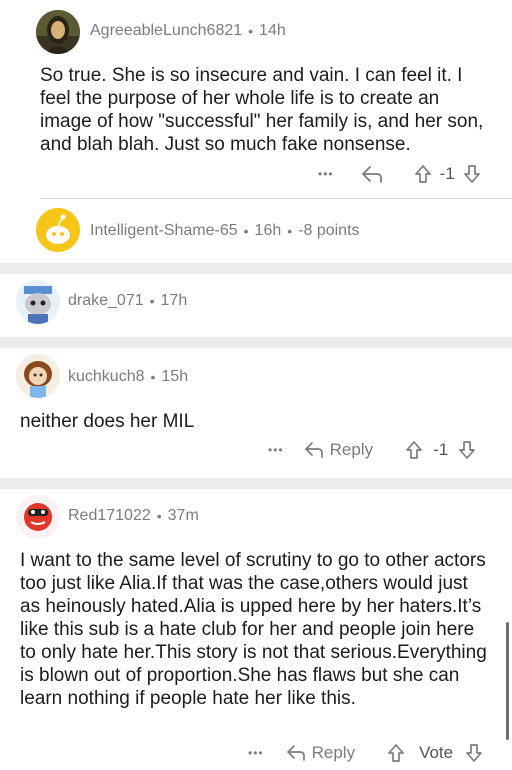 The height and width of the screenshot is (770, 512). Describe the element at coordinates (272, 30) in the screenshot. I see `timestamp: 14h` at that location.